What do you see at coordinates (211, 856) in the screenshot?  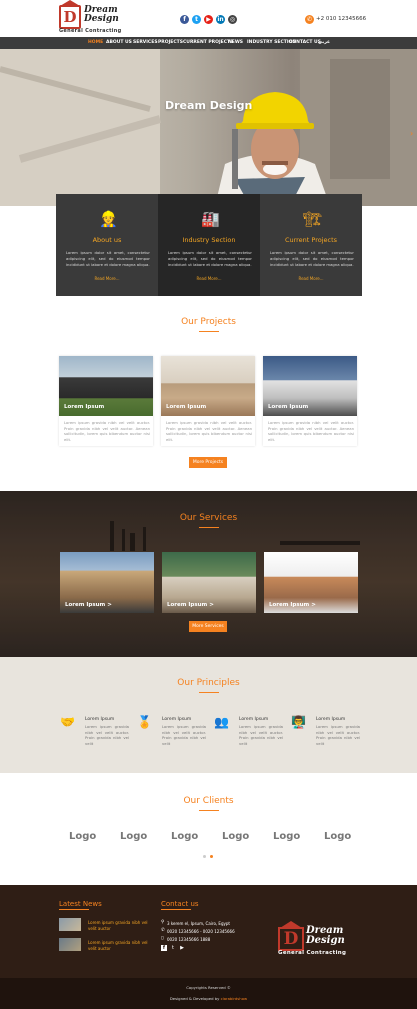 I see `clients-slider-dot-active` at bounding box center [211, 856].